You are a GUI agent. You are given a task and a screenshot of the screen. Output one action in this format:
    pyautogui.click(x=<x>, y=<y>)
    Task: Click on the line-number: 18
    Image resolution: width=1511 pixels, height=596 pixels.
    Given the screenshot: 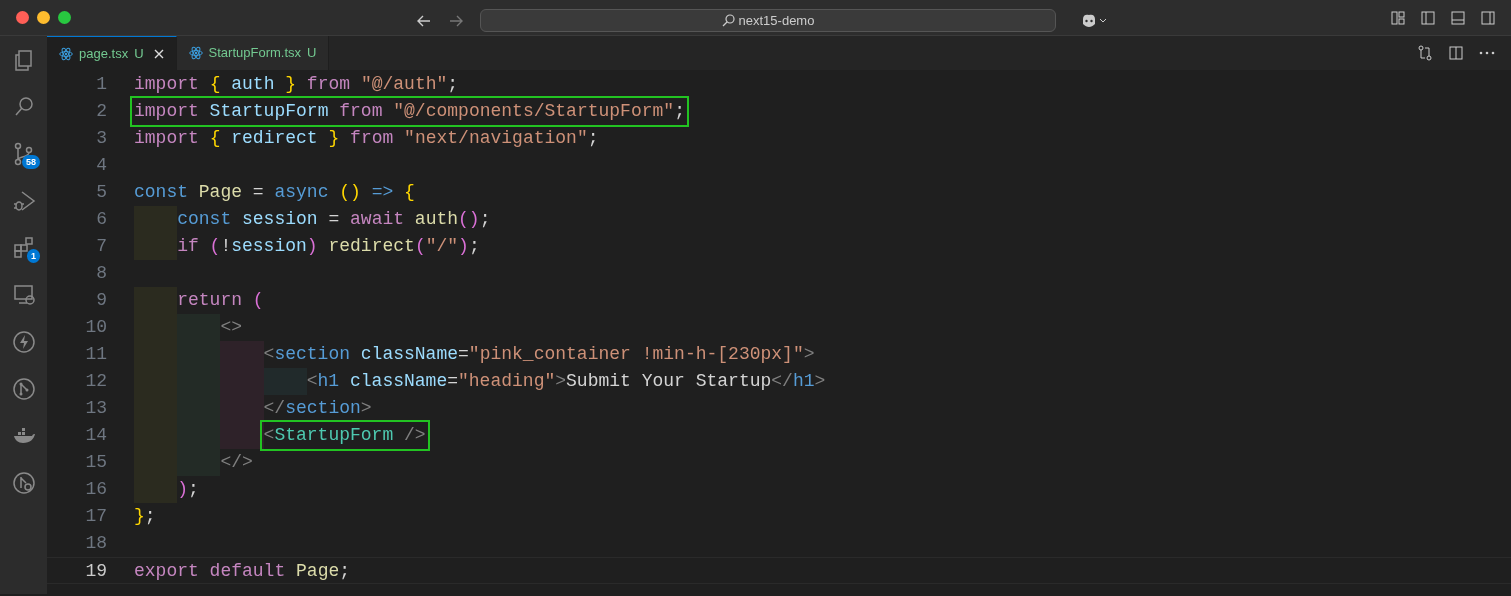 What is the action you would take?
    pyautogui.click(x=95, y=543)
    